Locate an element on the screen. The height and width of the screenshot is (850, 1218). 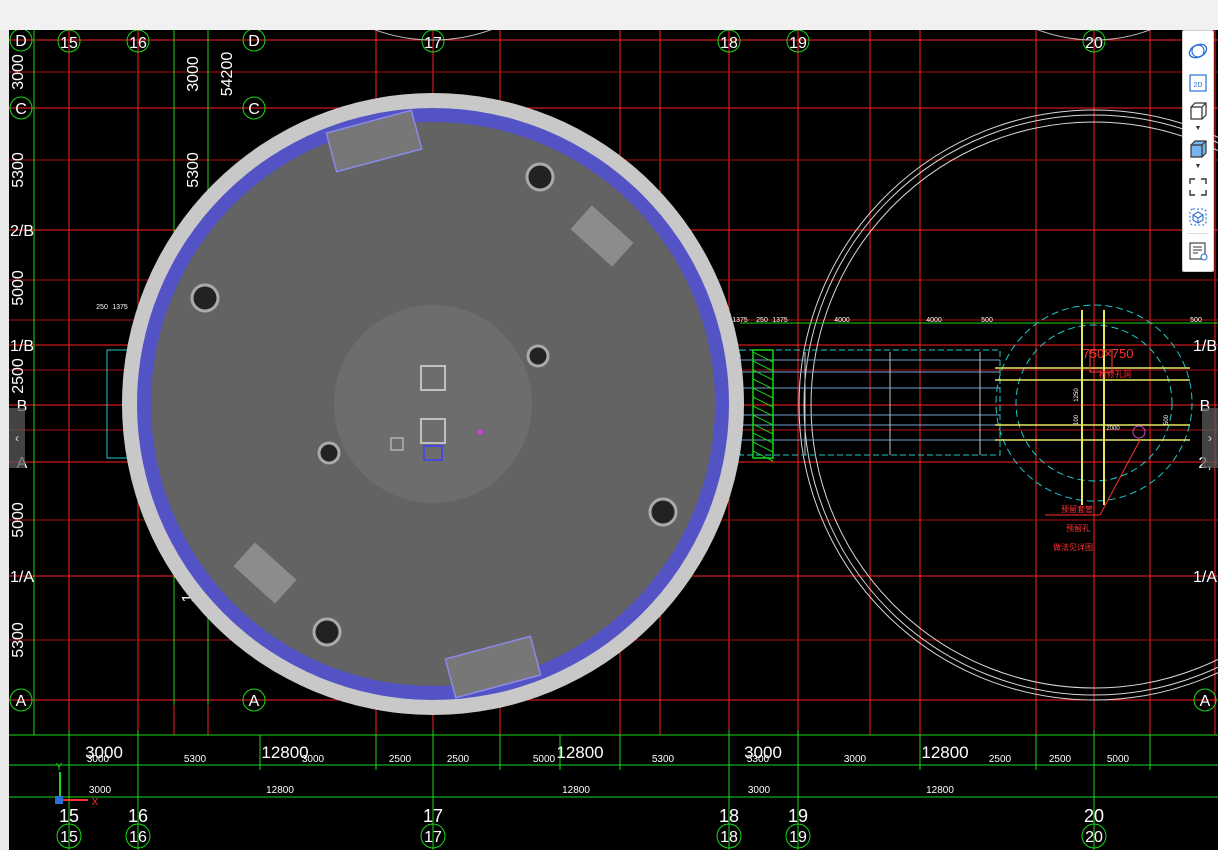
view-toolbar: 2D ▼ ▼ is located at coordinates (1198, 151).